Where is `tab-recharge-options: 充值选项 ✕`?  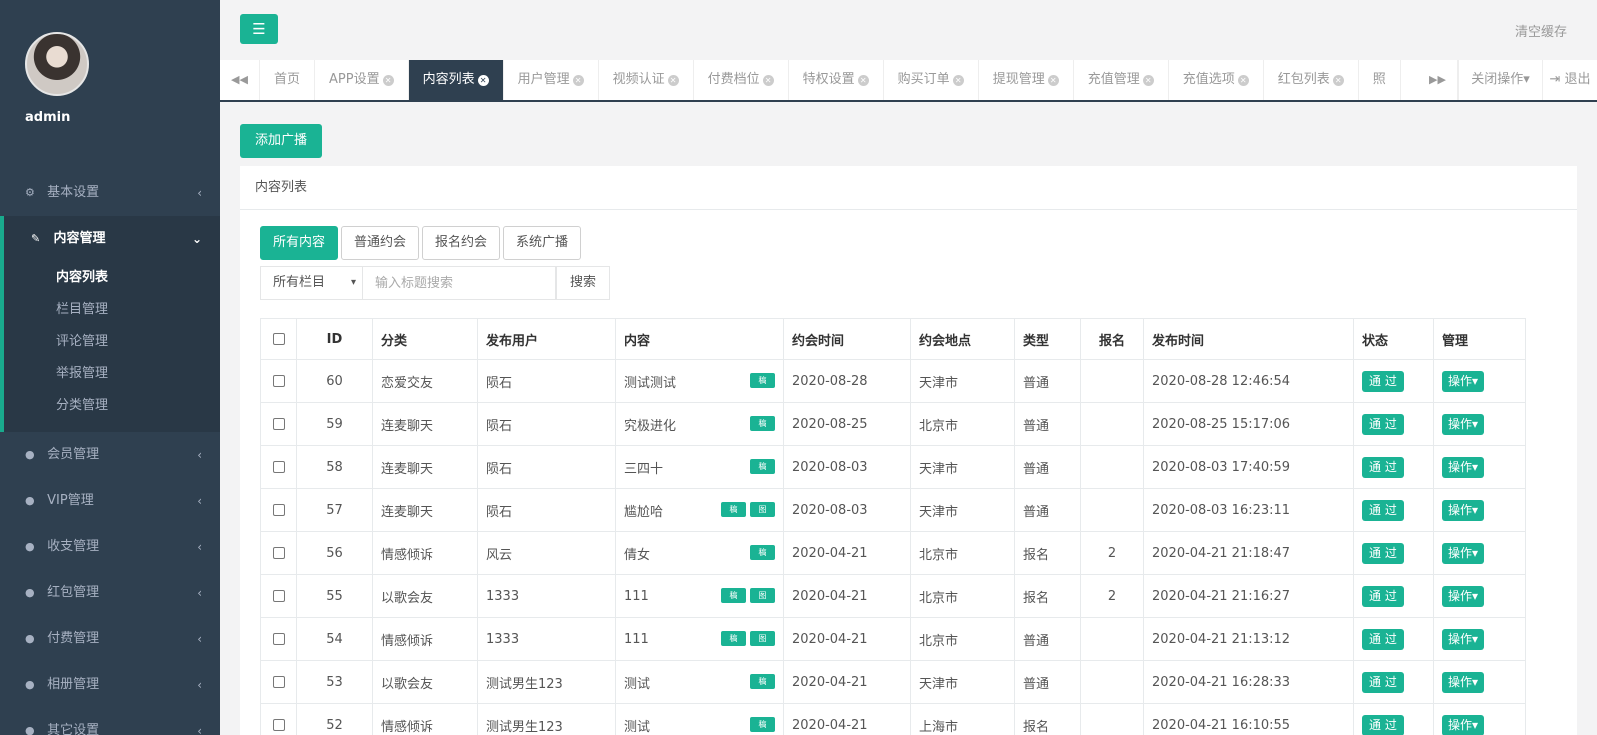 tab-recharge-options: 充值选项 ✕ is located at coordinates (1216, 80).